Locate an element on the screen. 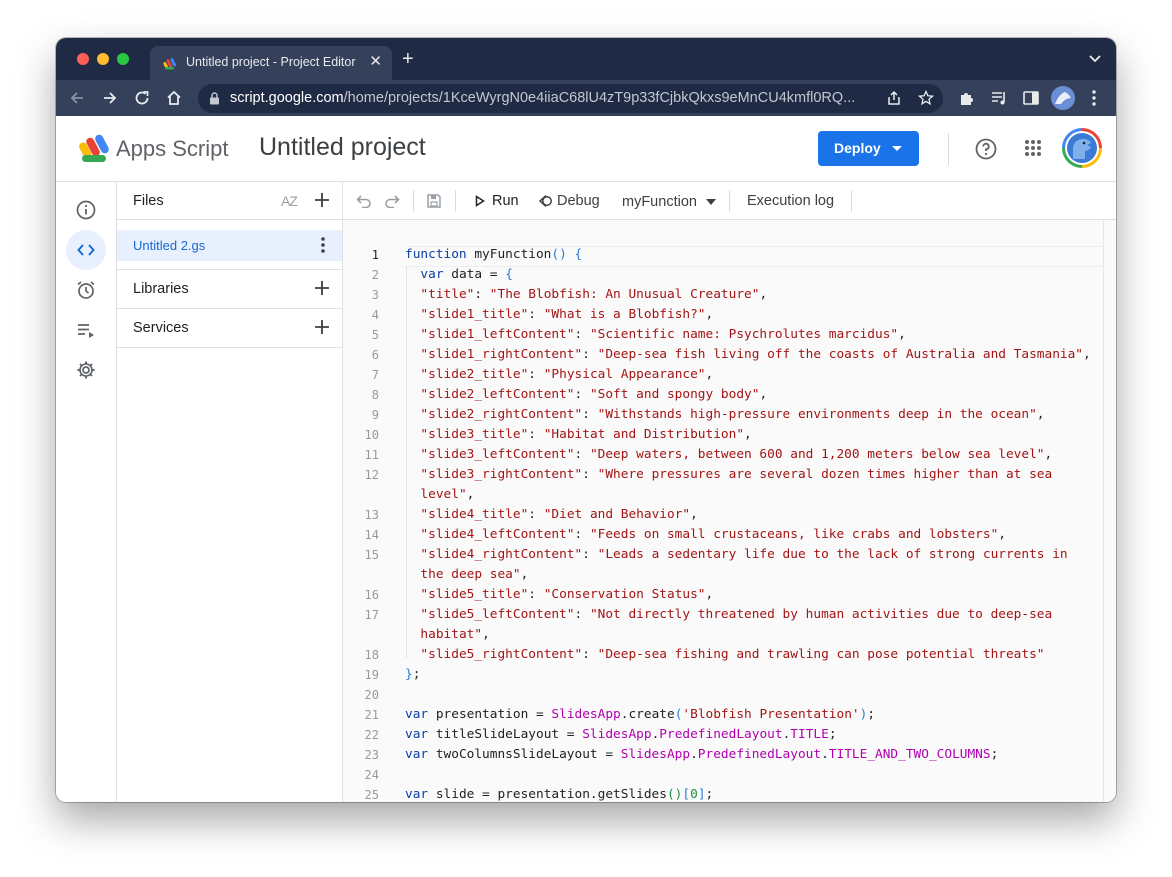 Image resolution: width=1172 pixels, height=877 pixels. code-line: var slide = presentation.getSlides()[0]; is located at coordinates (559, 794).